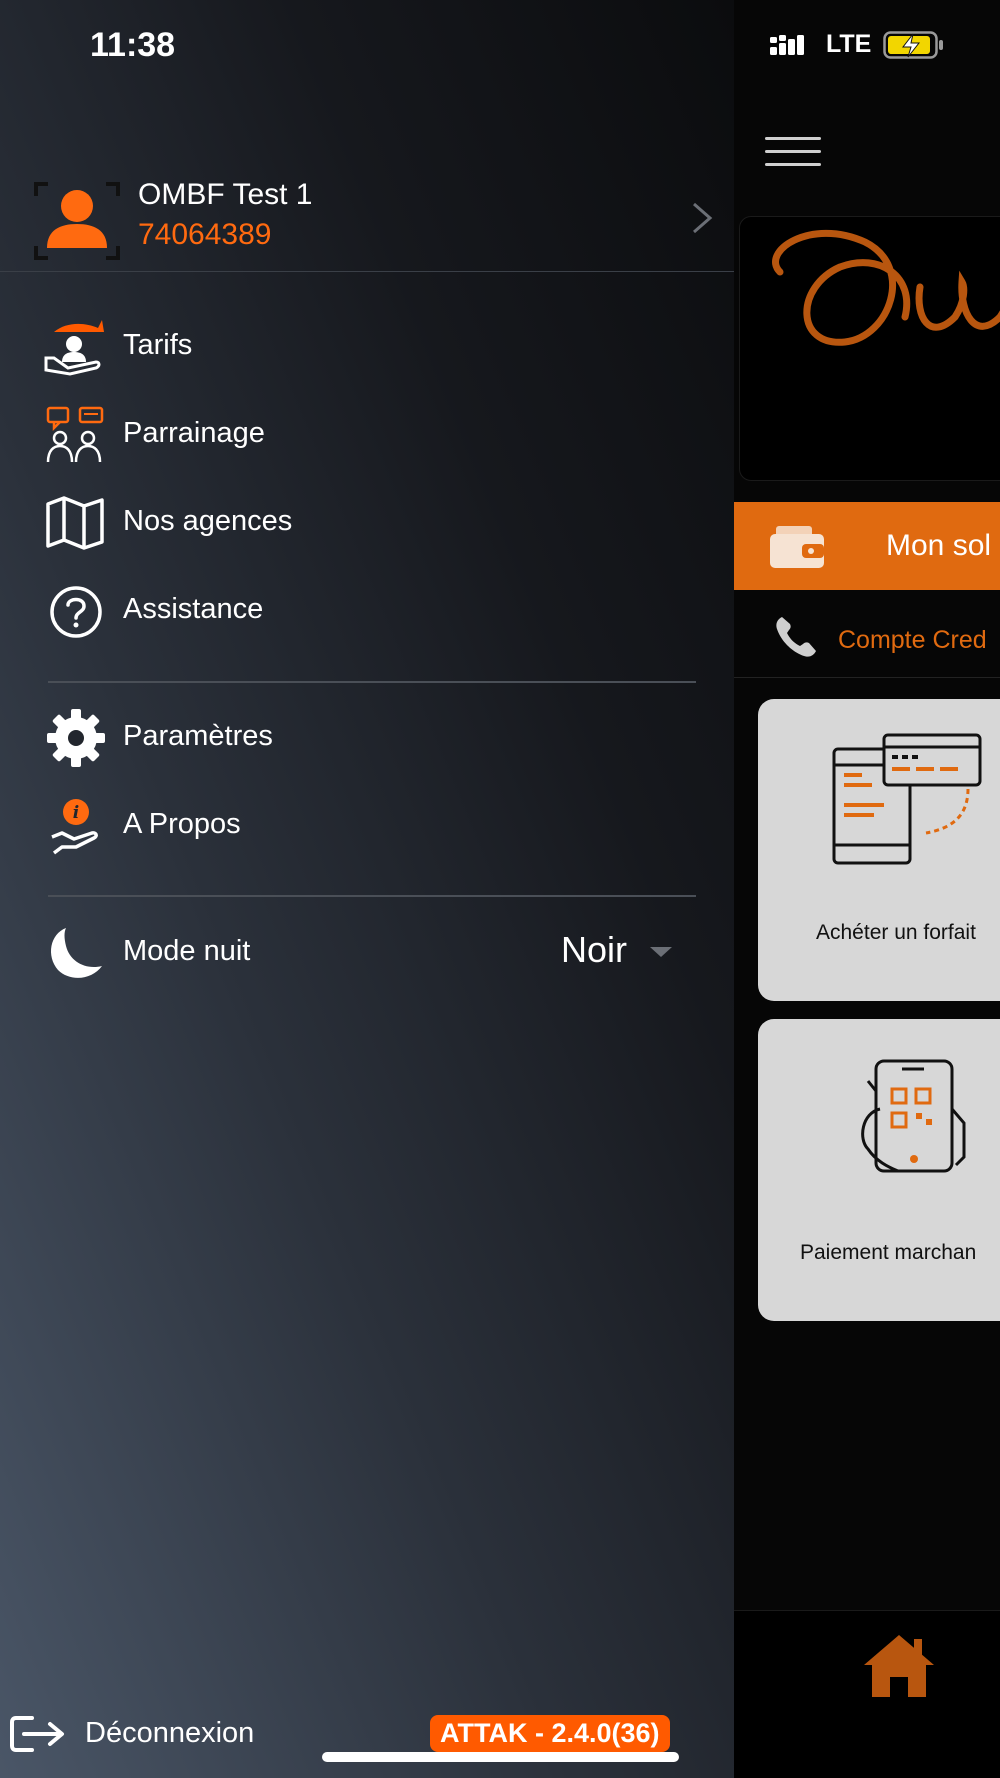 This screenshot has height=1778, width=1000. What do you see at coordinates (369, 435) in the screenshot?
I see `menu-item-parrainage: Parrainage` at bounding box center [369, 435].